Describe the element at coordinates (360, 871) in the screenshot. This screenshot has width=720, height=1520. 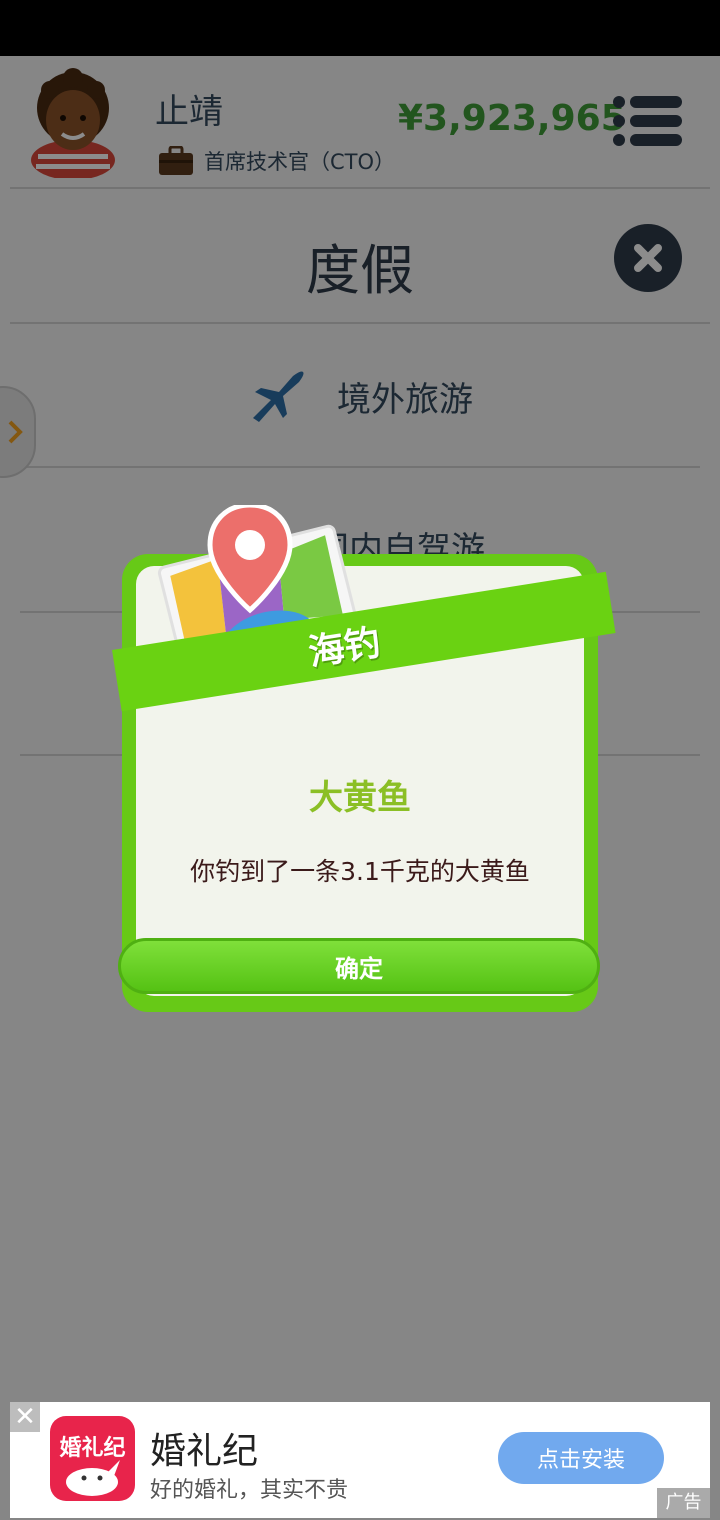
I see `catch-description: 你钓到了一条3.1千克的大黄鱼` at that location.